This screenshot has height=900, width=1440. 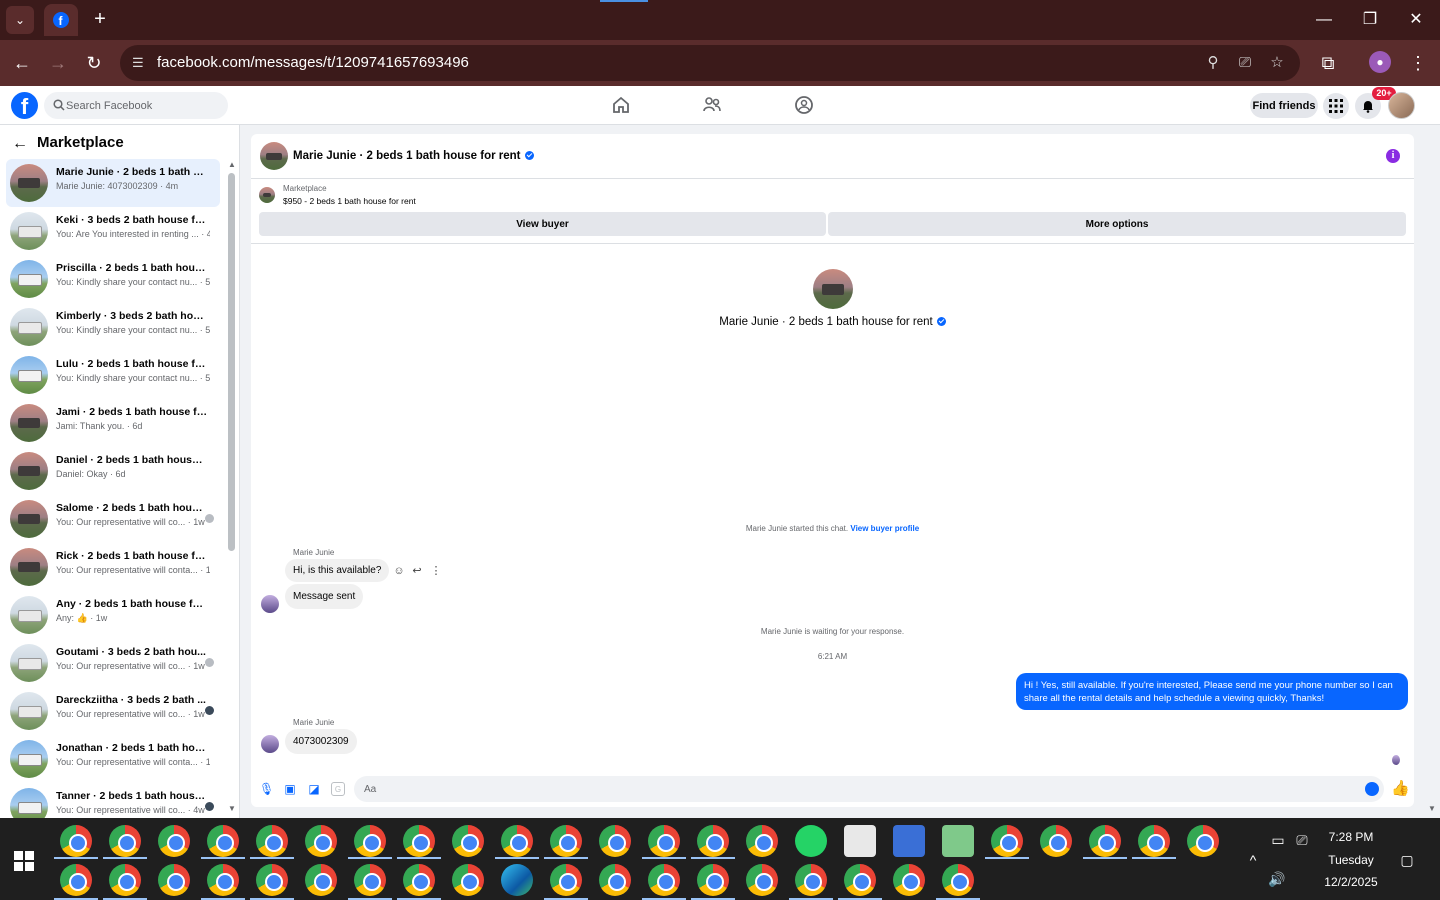 I want to click on network-icon: ⎚, so click(x=1302, y=840).